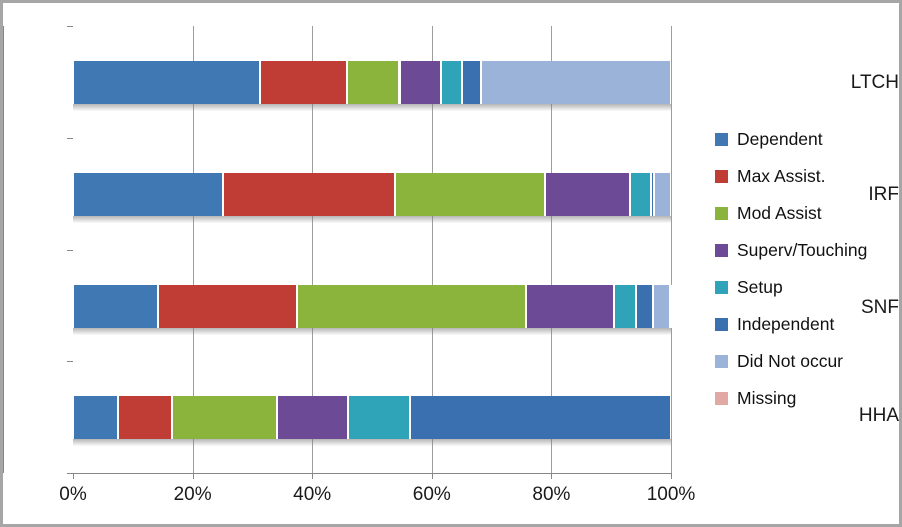 Image resolution: width=902 pixels, height=527 pixels. I want to click on legend-label: Superv/Touching, so click(802, 250).